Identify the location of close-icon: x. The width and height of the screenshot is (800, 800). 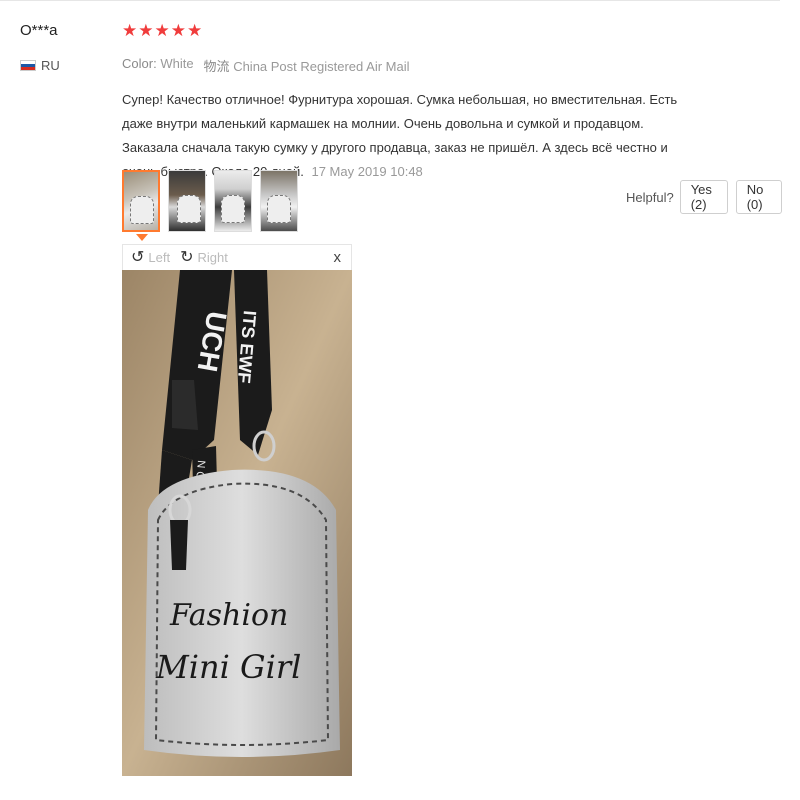
(338, 257).